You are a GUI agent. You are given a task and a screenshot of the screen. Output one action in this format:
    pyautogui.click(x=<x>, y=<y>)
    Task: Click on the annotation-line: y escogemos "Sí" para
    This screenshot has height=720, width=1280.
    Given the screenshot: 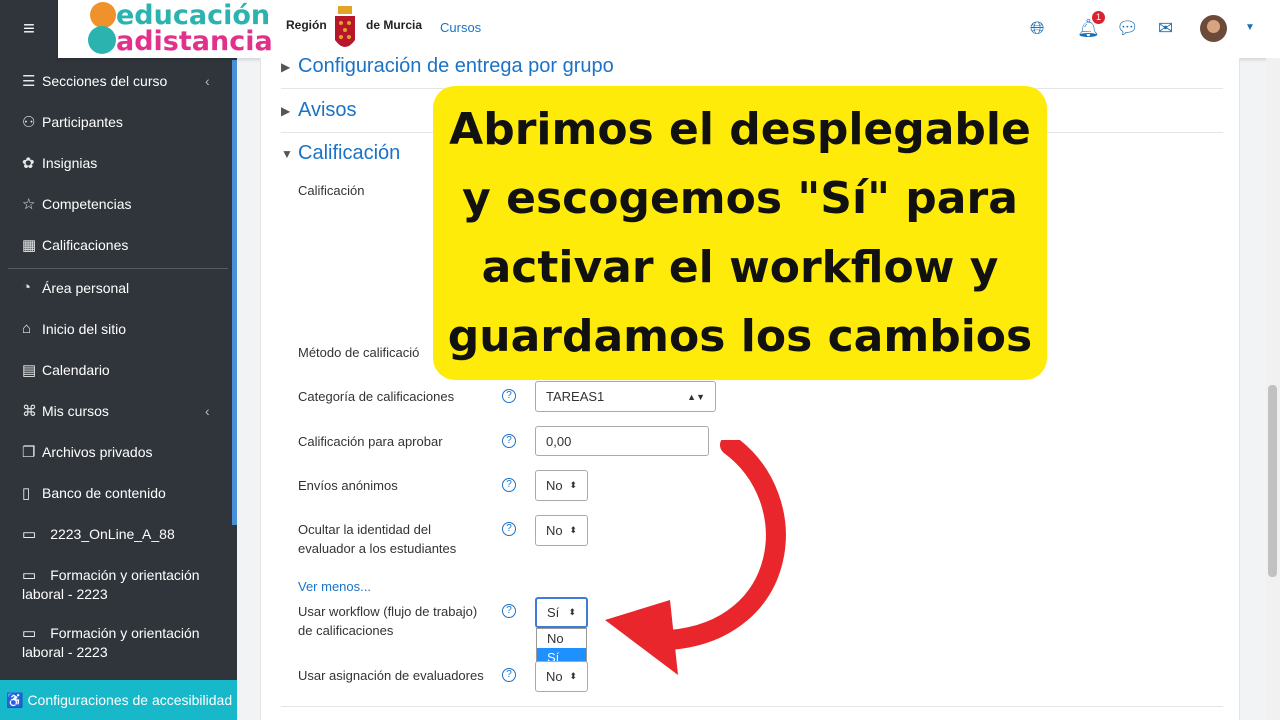 What is the action you would take?
    pyautogui.click(x=740, y=198)
    